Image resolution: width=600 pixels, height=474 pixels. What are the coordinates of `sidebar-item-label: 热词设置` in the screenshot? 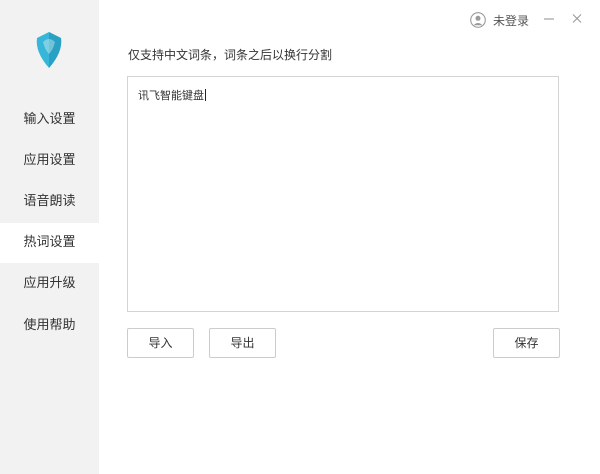 It's located at (49, 242).